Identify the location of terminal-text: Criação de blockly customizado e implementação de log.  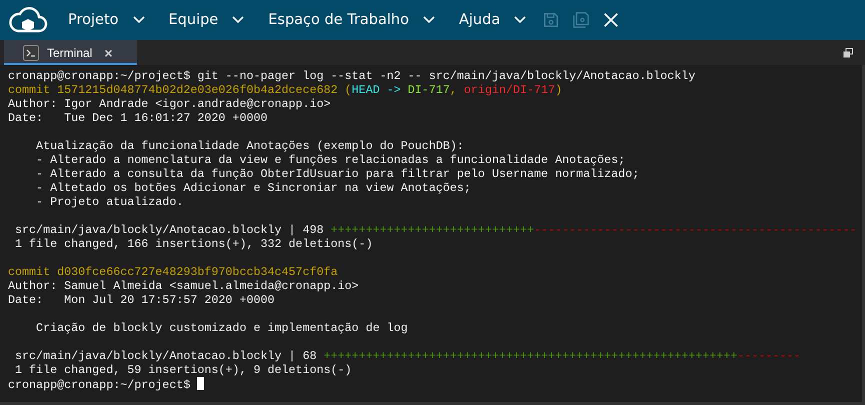
(221, 328).